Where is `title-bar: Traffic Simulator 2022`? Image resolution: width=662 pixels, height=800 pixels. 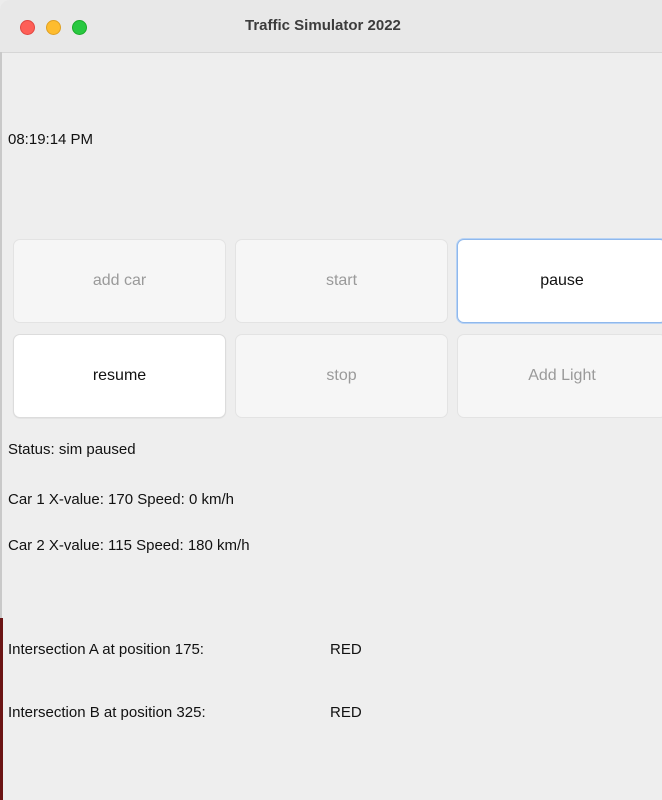 title-bar: Traffic Simulator 2022 is located at coordinates (331, 26).